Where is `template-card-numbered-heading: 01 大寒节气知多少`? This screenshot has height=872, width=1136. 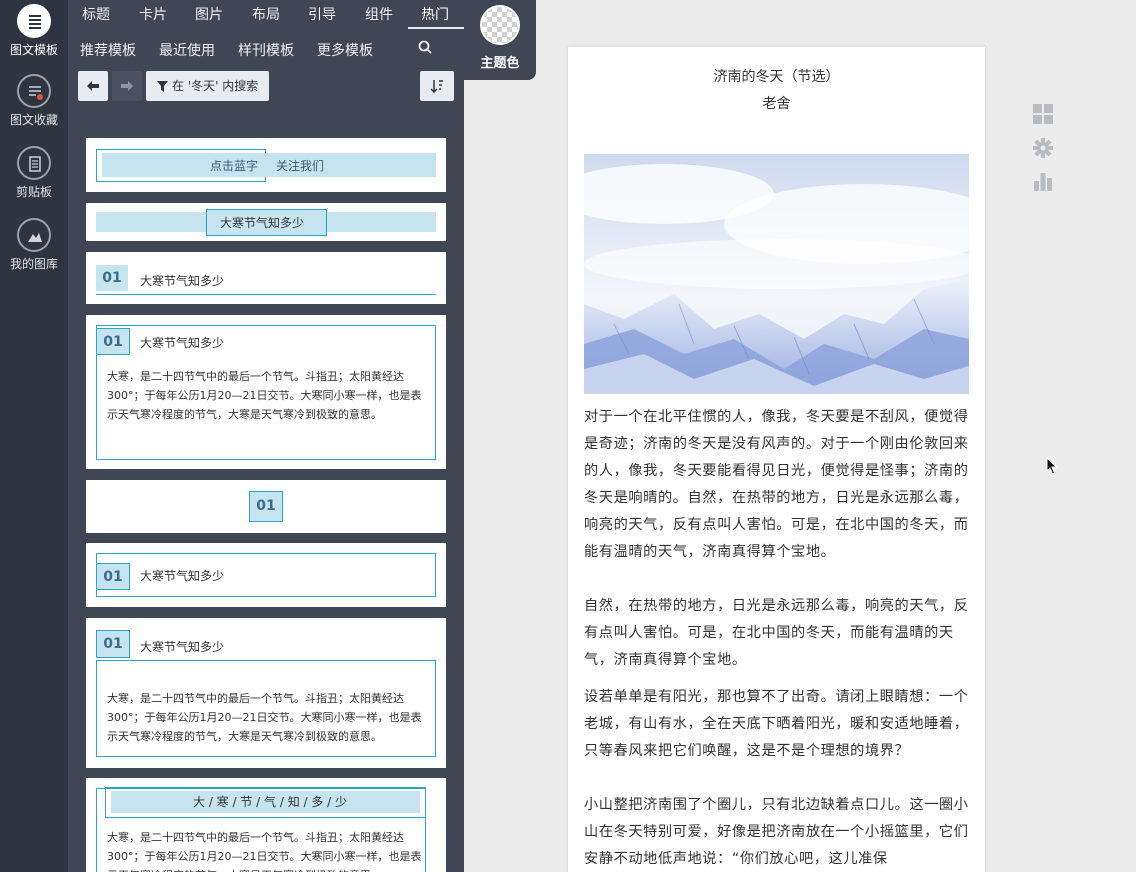
template-card-numbered-heading: 01 大寒节气知多少 is located at coordinates (266, 278).